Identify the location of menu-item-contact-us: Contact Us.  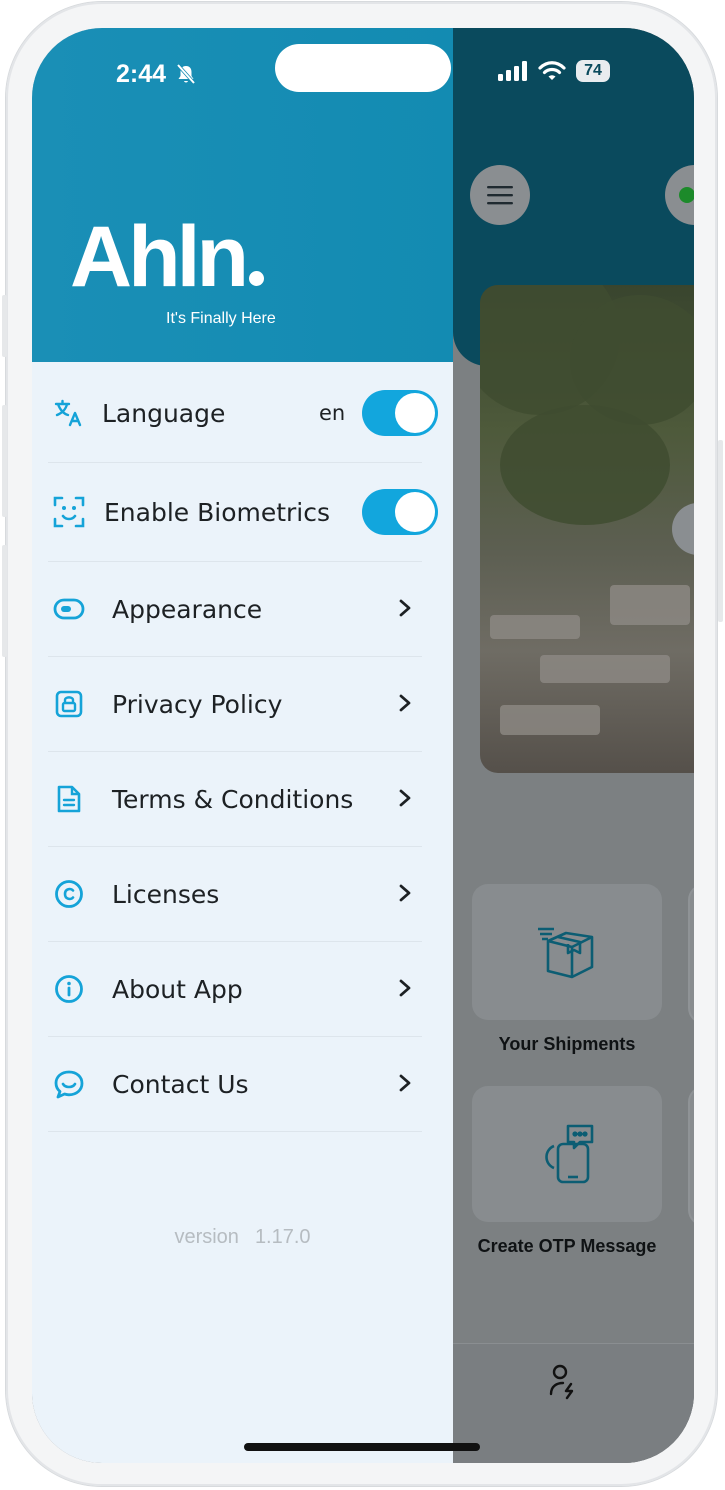
(235, 1084).